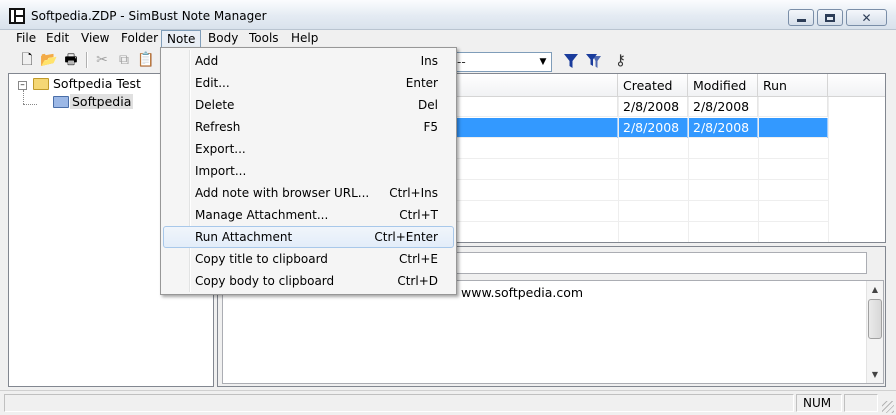 Image resolution: width=896 pixels, height=415 pixels. I want to click on maximize-icon, so click(830, 17).